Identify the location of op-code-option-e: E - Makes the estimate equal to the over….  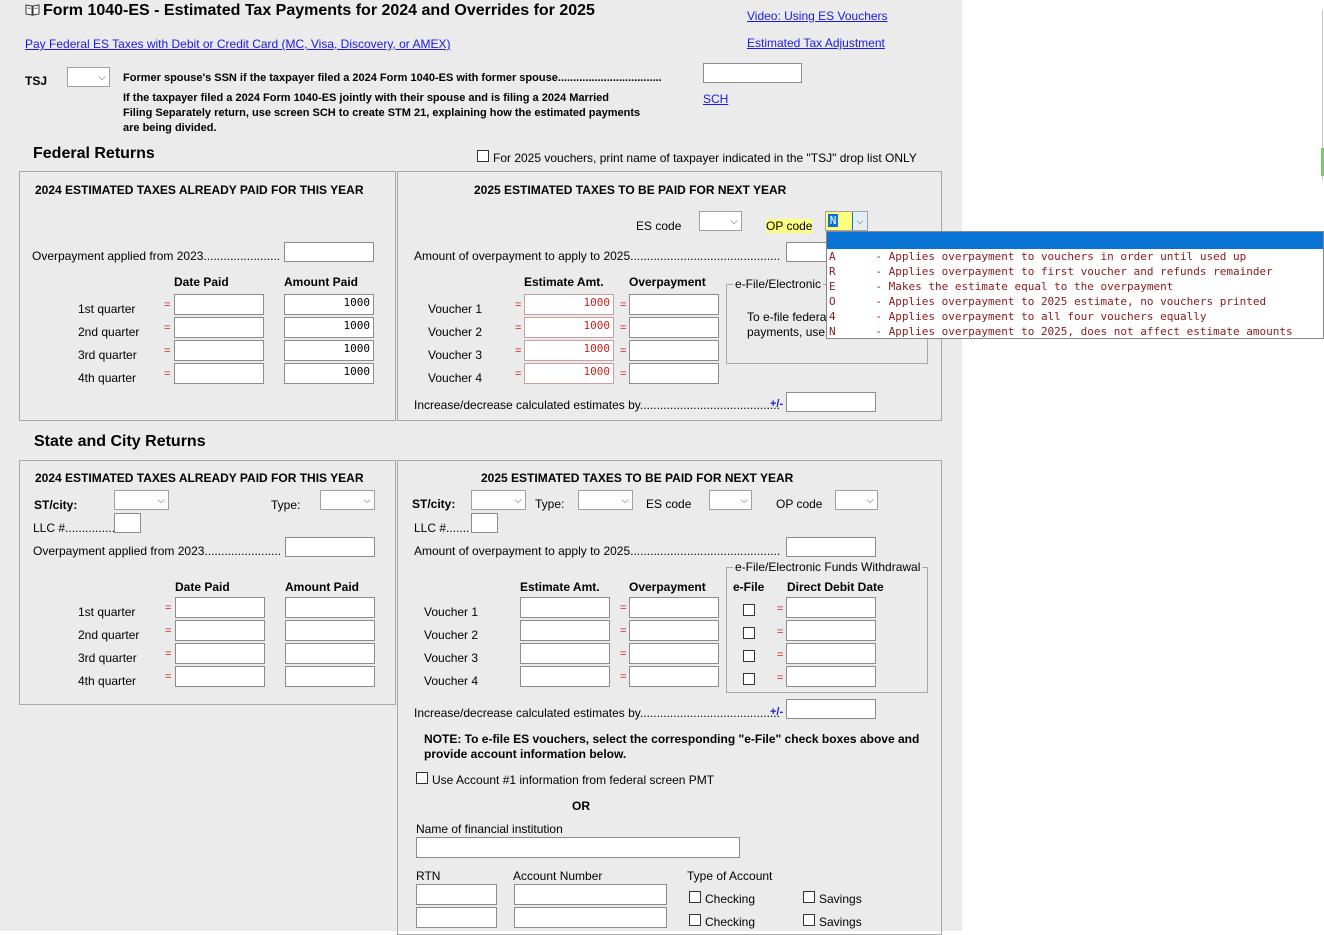
(1075, 286).